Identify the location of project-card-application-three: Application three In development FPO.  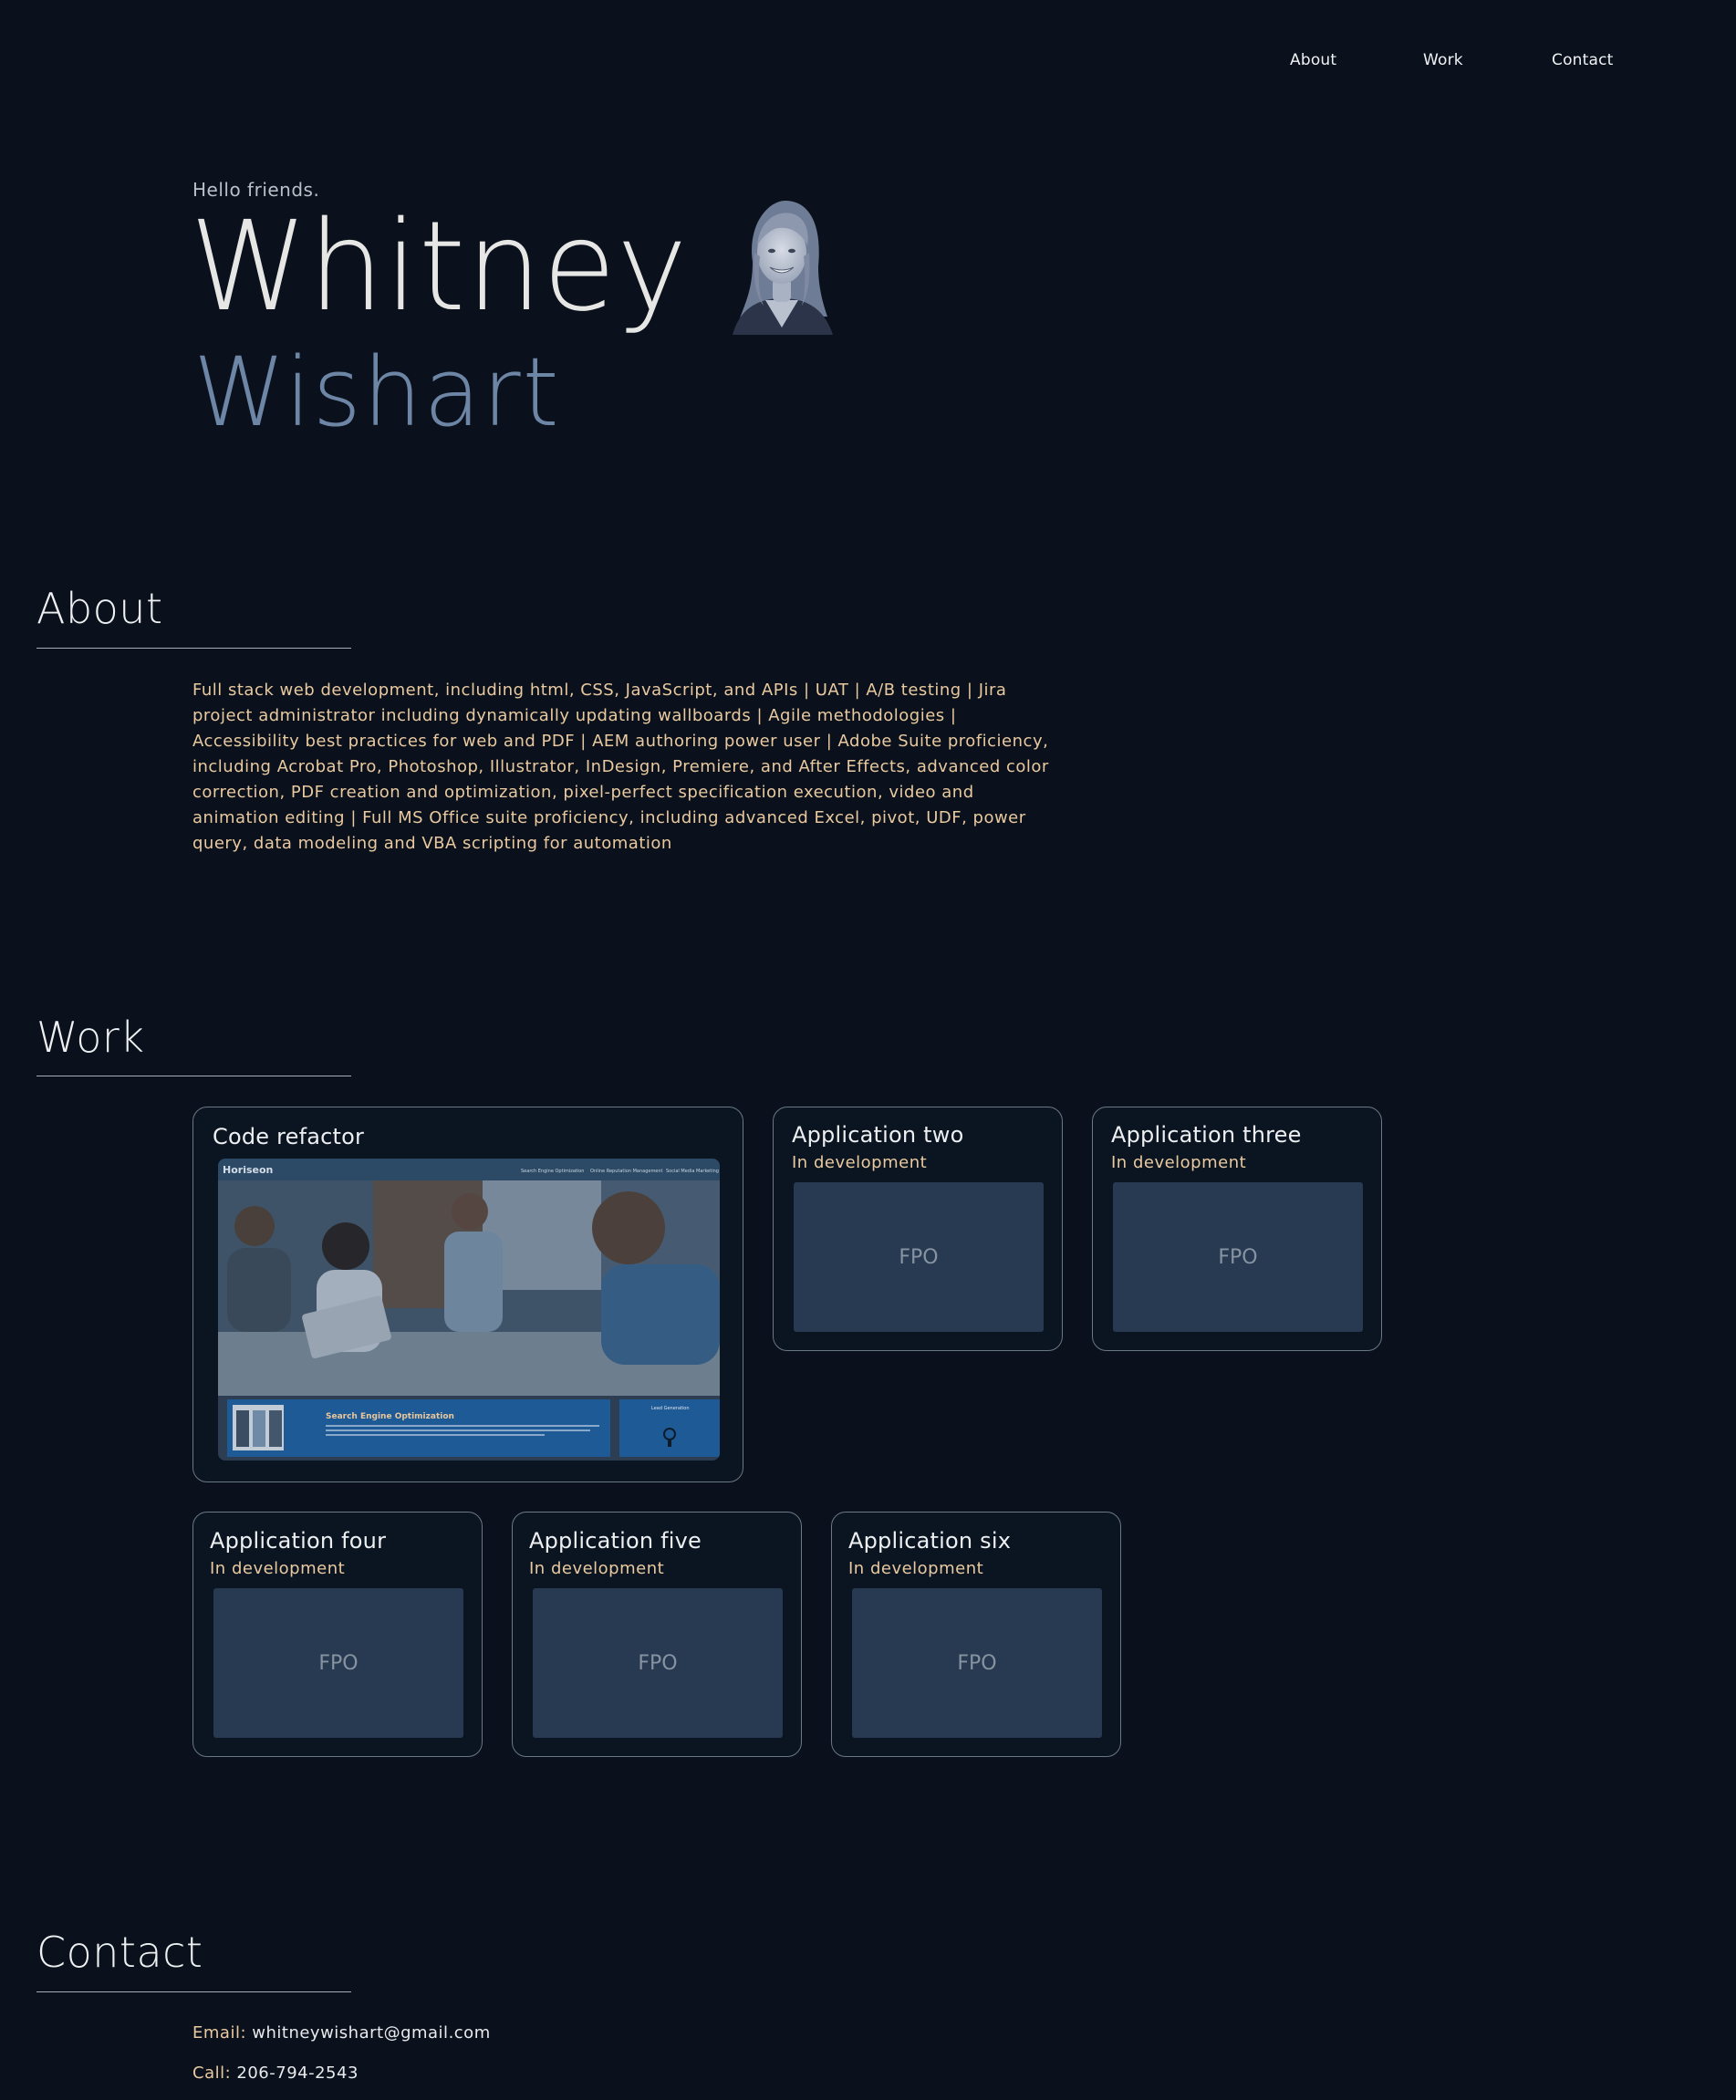
(1237, 1229).